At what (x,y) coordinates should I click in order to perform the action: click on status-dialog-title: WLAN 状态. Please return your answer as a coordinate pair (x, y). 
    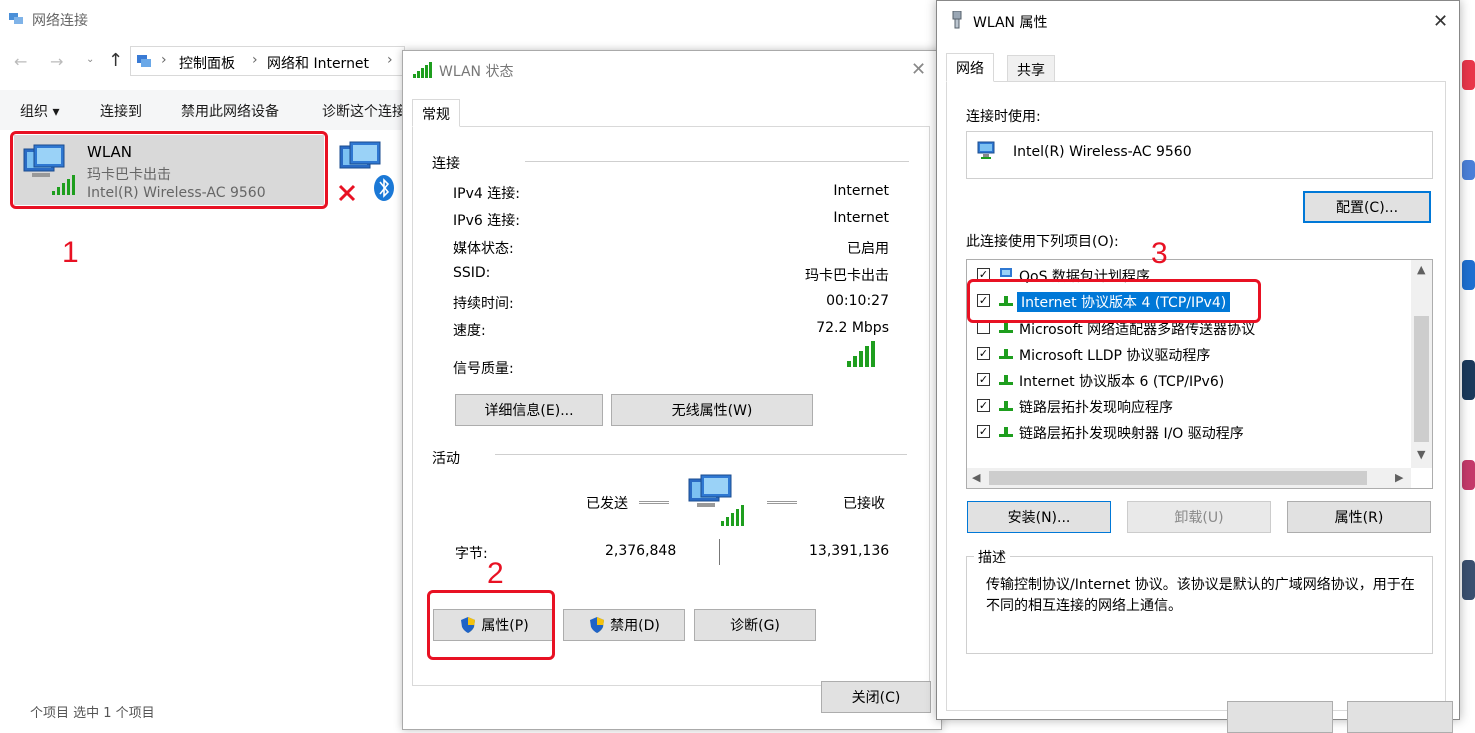
    Looking at the image, I should click on (476, 72).